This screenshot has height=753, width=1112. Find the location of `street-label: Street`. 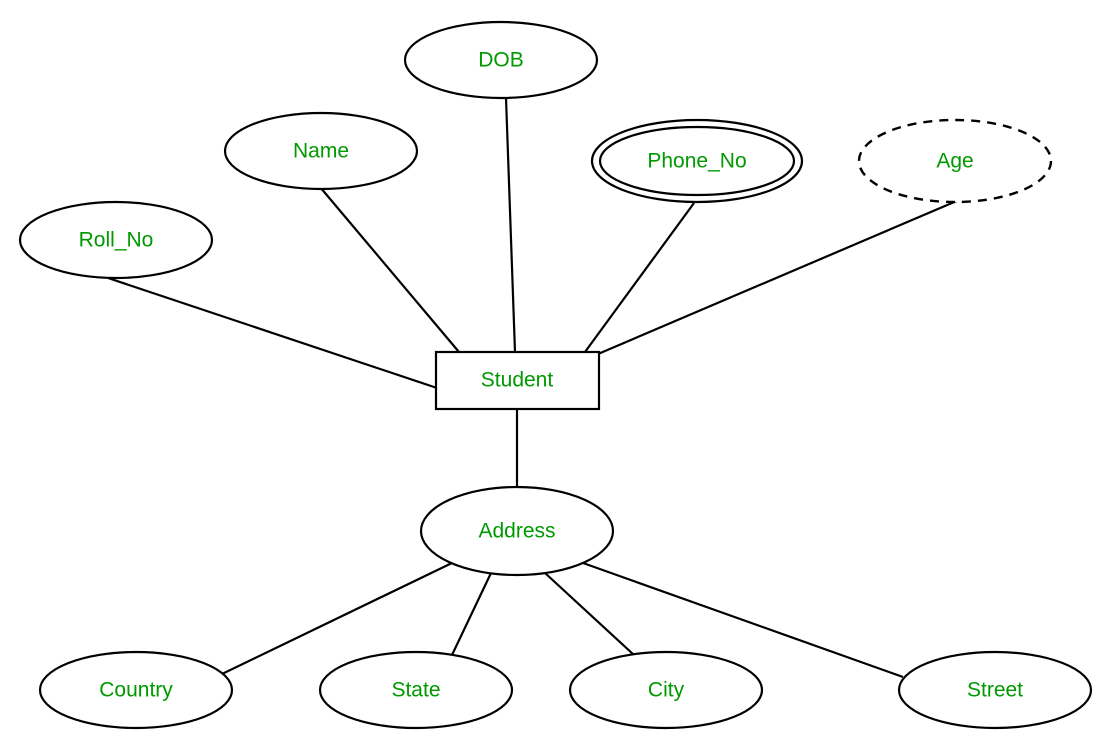

street-label: Street is located at coordinates (995, 690).